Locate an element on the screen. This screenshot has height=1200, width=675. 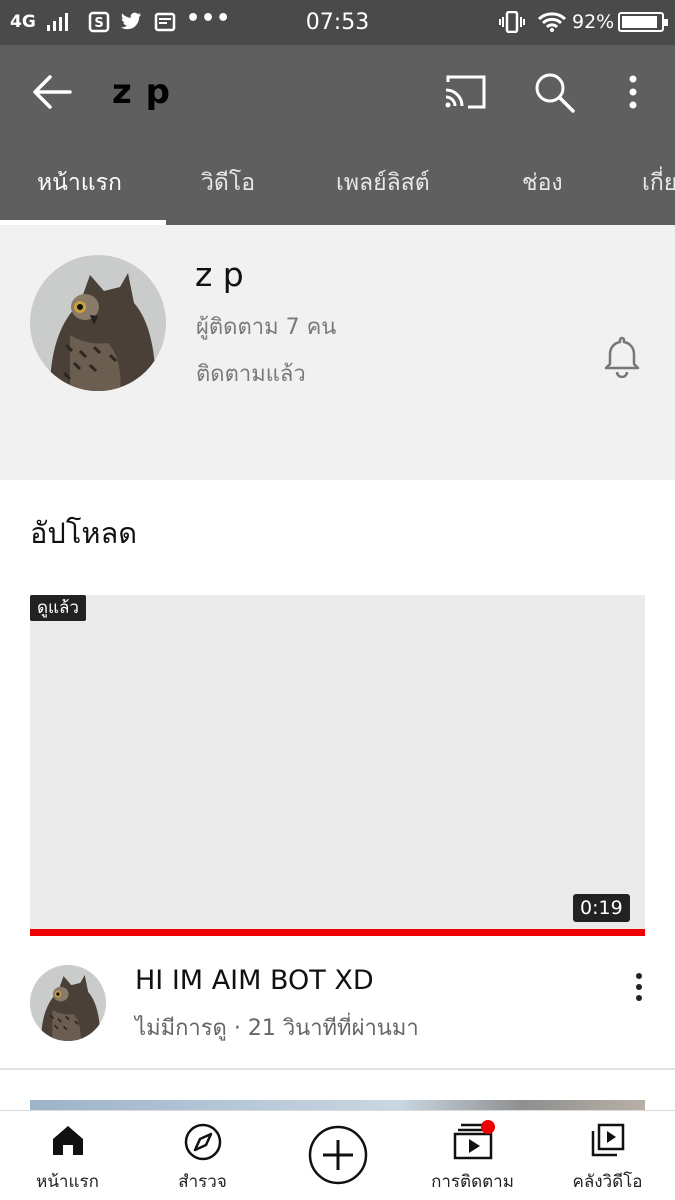
cast-icon is located at coordinates (465, 92).